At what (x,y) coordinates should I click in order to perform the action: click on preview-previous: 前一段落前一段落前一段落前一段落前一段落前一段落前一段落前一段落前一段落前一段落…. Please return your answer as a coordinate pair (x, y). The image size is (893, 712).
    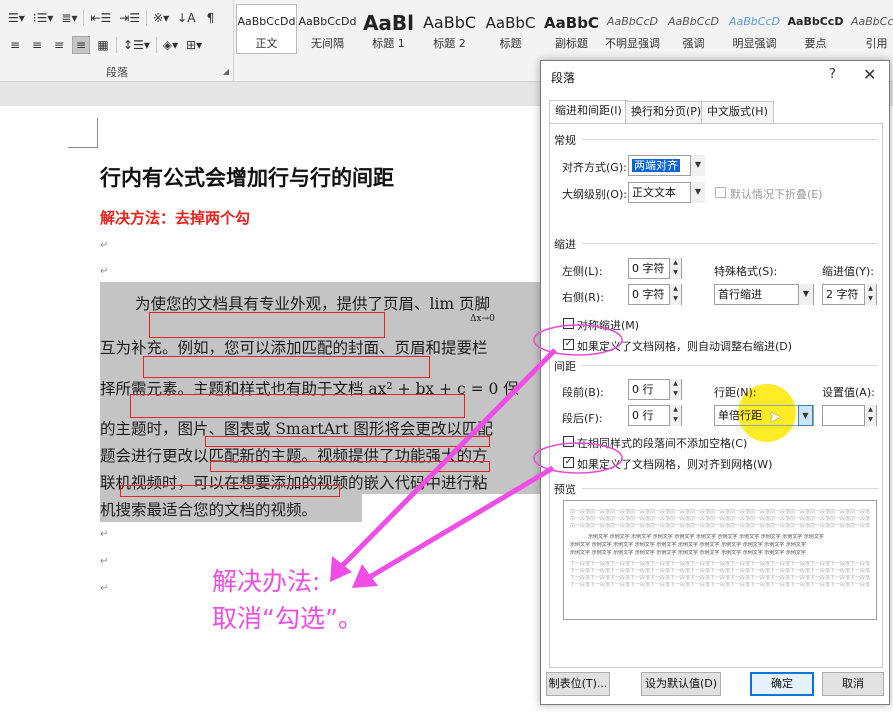
    Looking at the image, I should click on (720, 519).